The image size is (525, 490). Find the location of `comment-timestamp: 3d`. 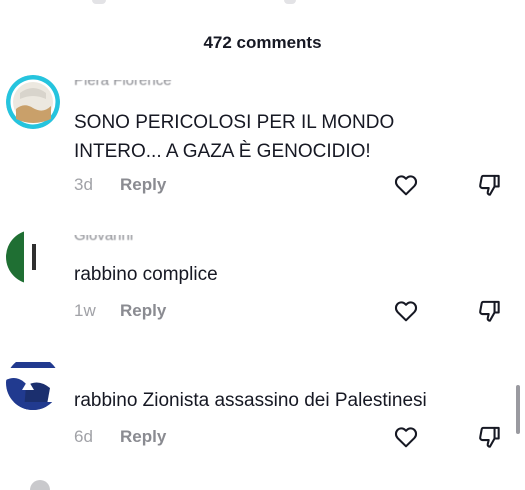

comment-timestamp: 3d is located at coordinates (83, 184).